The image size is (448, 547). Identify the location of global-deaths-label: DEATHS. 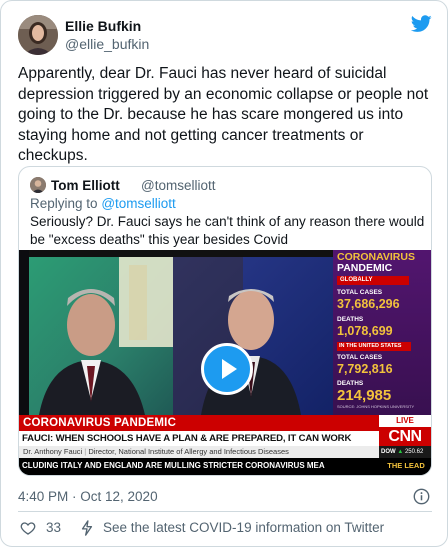
(350, 319).